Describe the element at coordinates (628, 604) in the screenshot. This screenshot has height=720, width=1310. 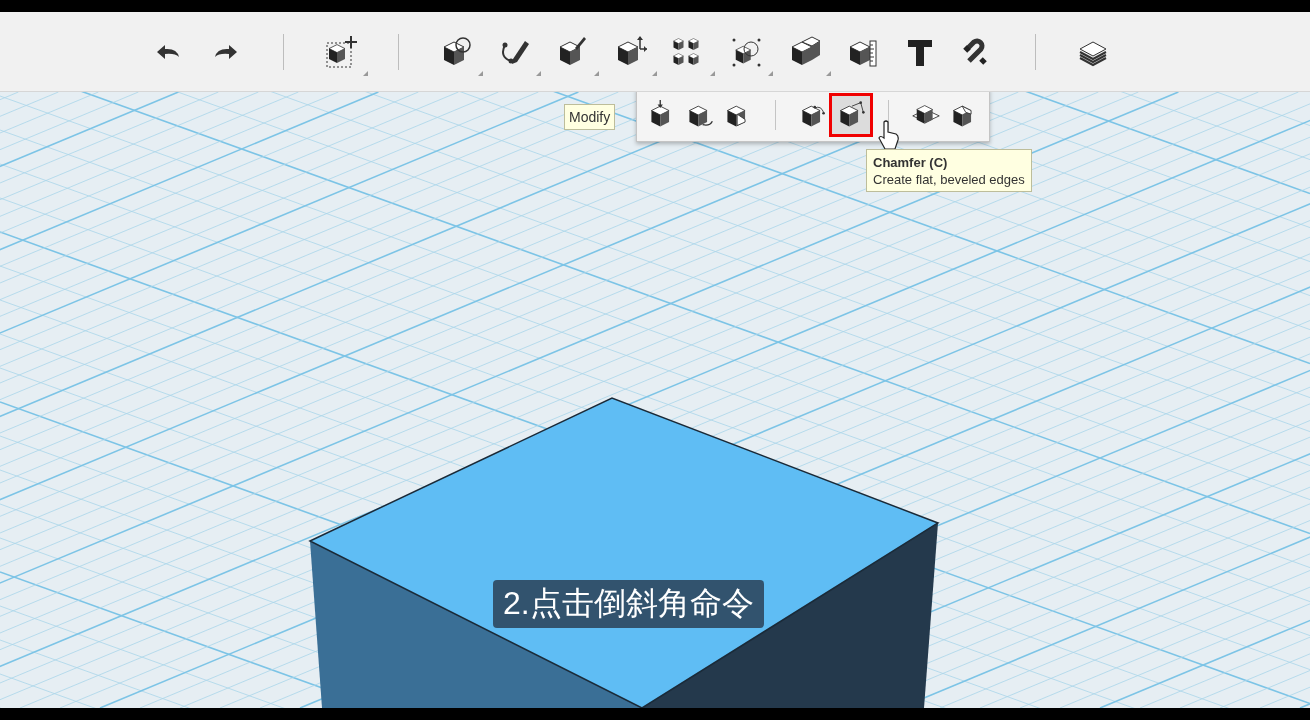
I see `subtitle-caption: 2.点击倒斜角命令` at that location.